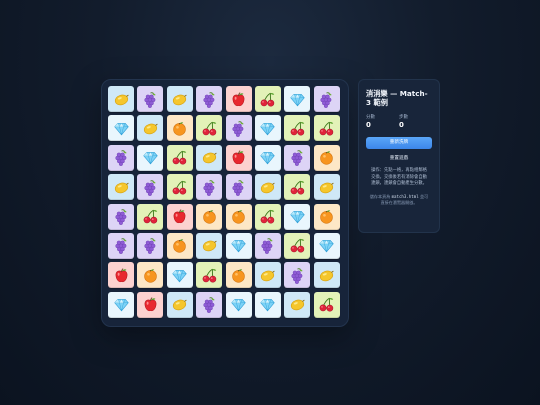 This screenshot has width=540, height=405. What do you see at coordinates (368, 125) in the screenshot?
I see `score-value: 0` at bounding box center [368, 125].